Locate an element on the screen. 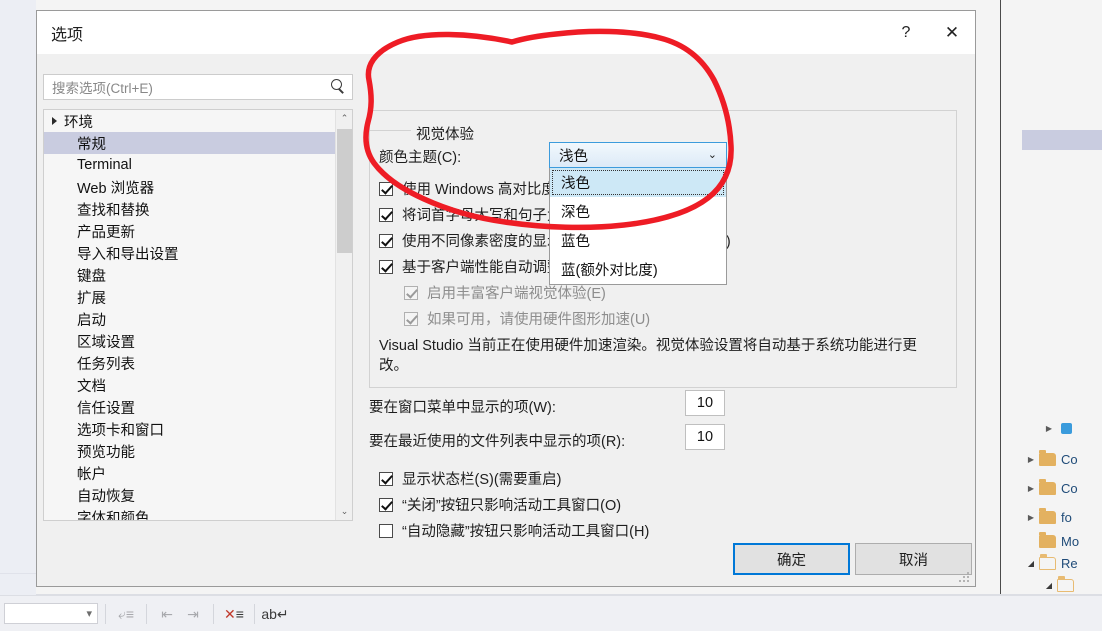 This screenshot has width=1102, height=631. checkbox-close-button-active-window: “关闭”按钮只影响活动工具窗口(O) is located at coordinates (500, 504).